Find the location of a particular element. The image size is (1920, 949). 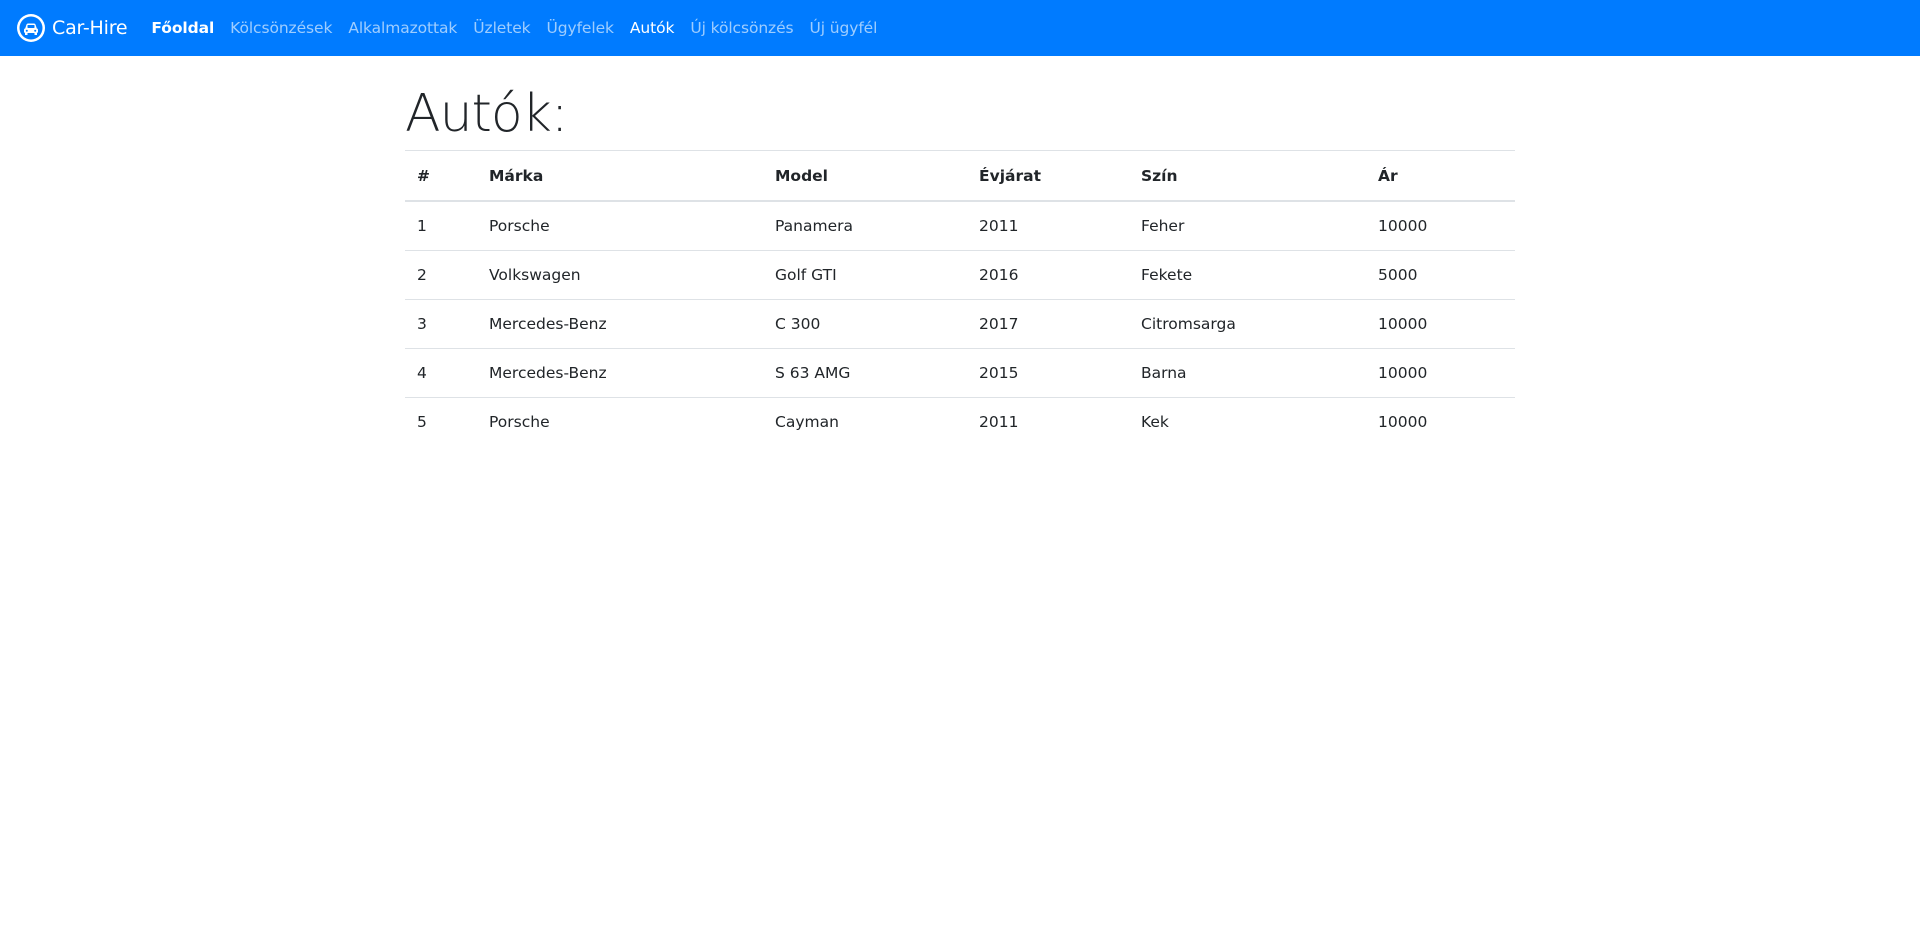

nav-item-customers: Ügyfelek is located at coordinates (580, 28).